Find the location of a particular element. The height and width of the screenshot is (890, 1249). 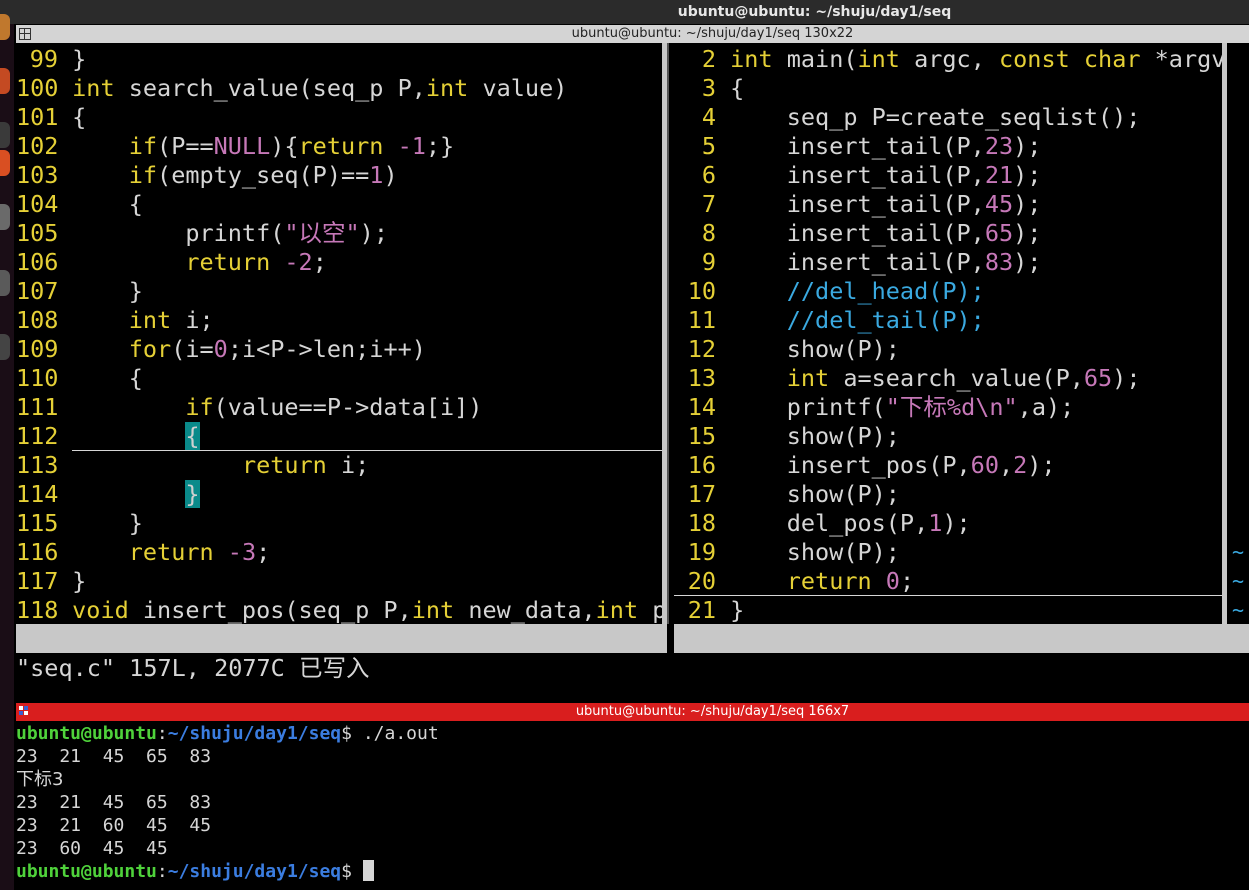

code-line: 115 } is located at coordinates (79, 523).